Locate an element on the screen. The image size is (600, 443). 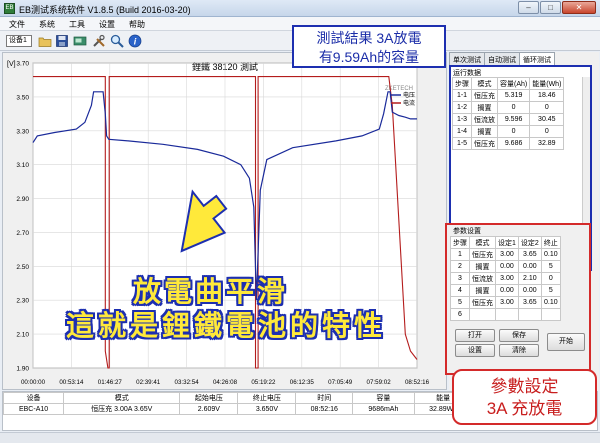
tab-cycle-test: 循环测试 is located at coordinates (537, 58).